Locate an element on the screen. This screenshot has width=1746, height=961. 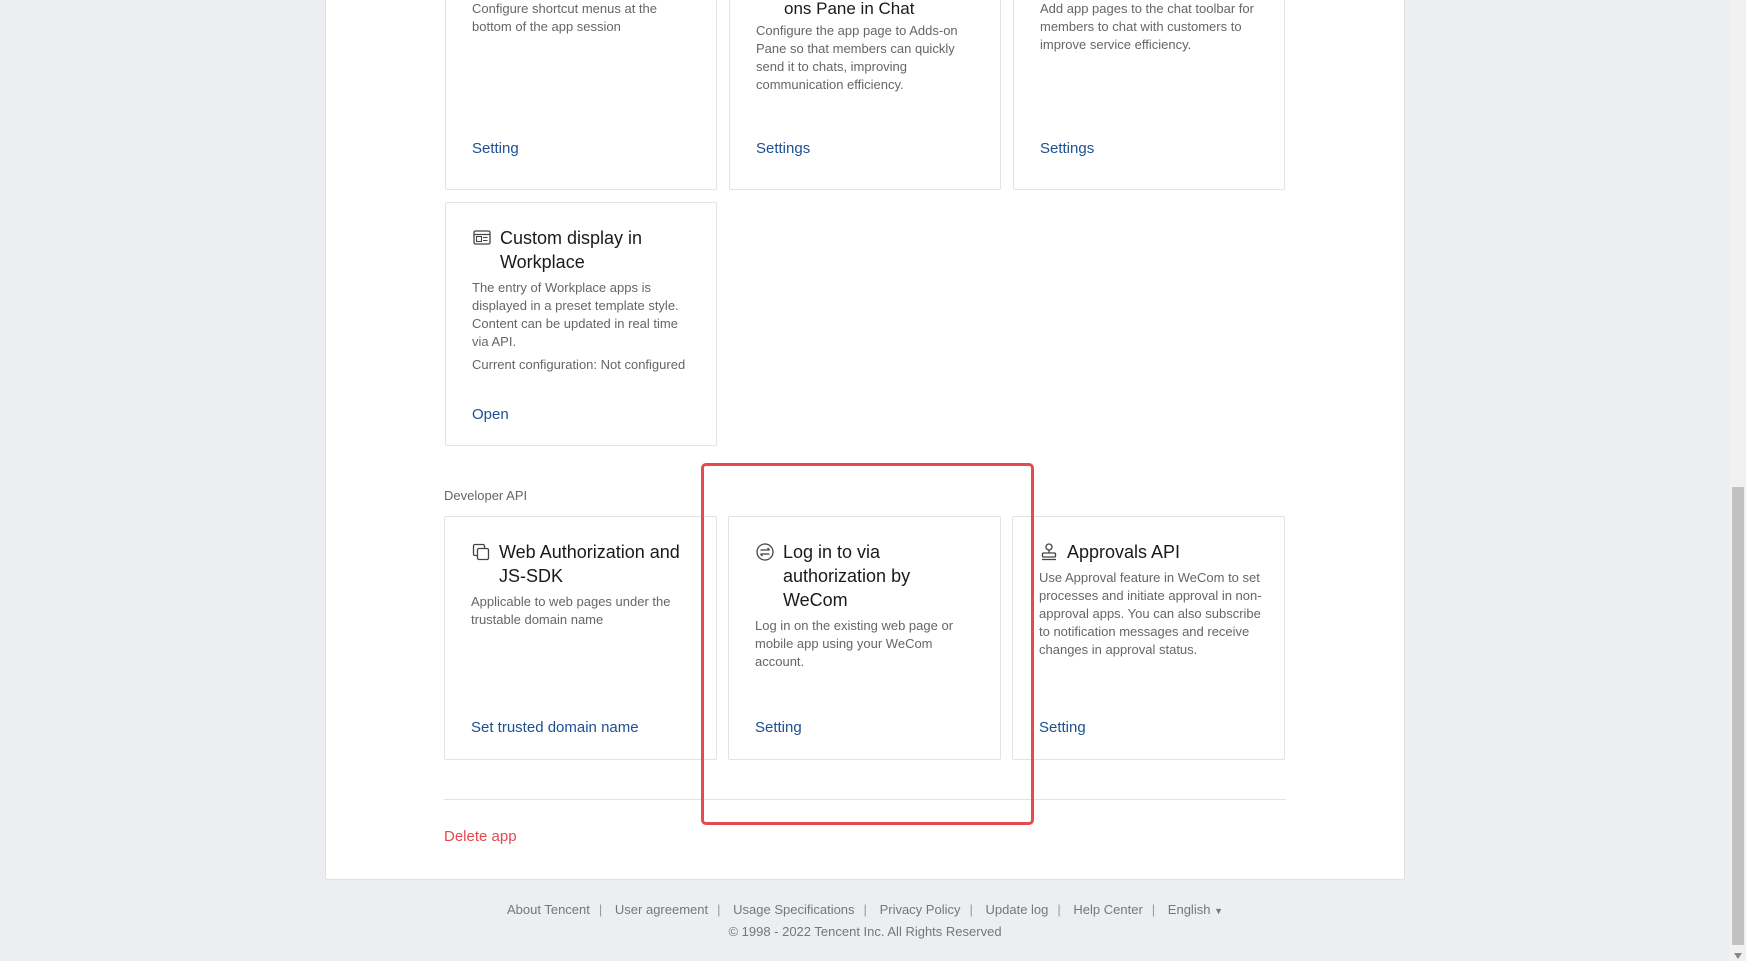
footer-link-about-tencent: About Tencent is located at coordinates (548, 909).